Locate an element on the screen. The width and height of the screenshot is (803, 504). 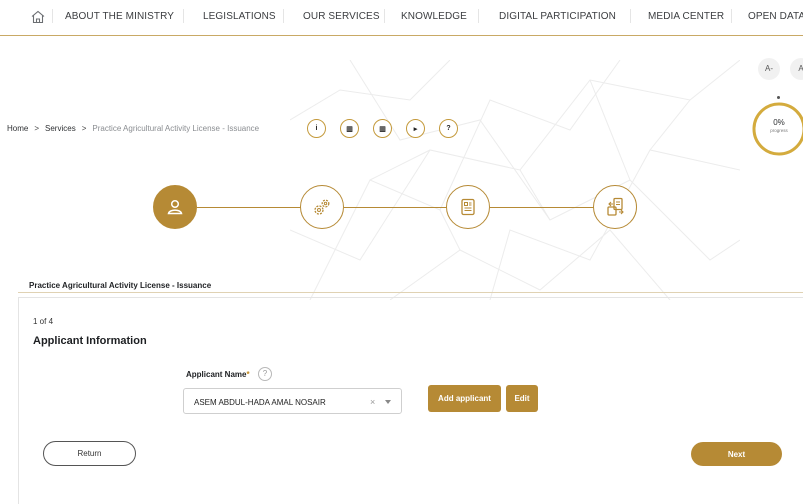
step-review-submit is located at coordinates (615, 207).